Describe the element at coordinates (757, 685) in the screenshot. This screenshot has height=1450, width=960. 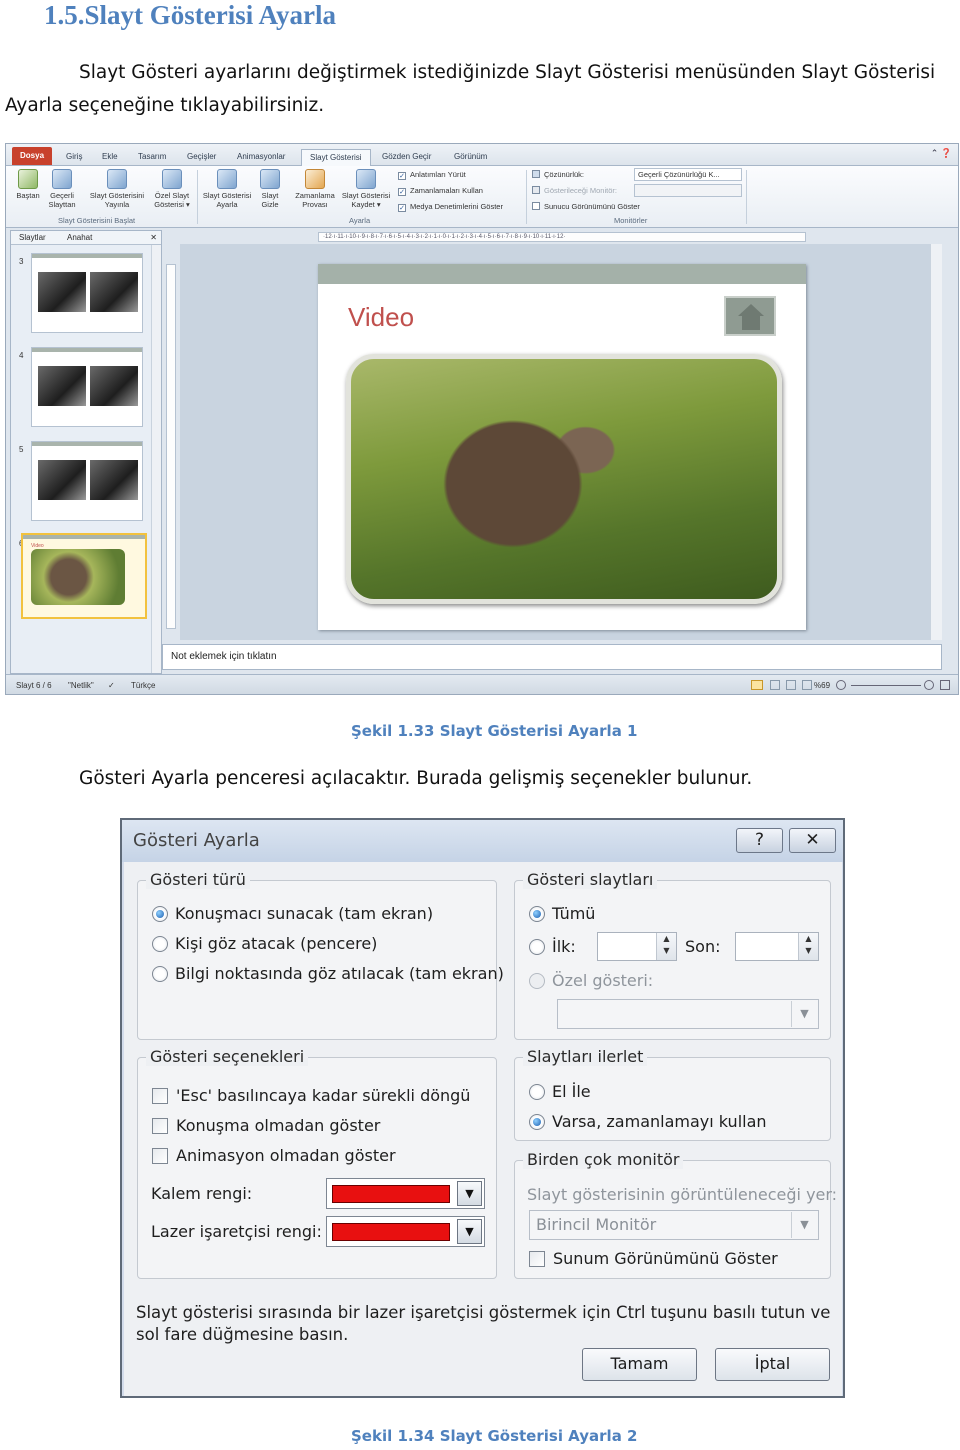
I see `normal-view-icon` at that location.